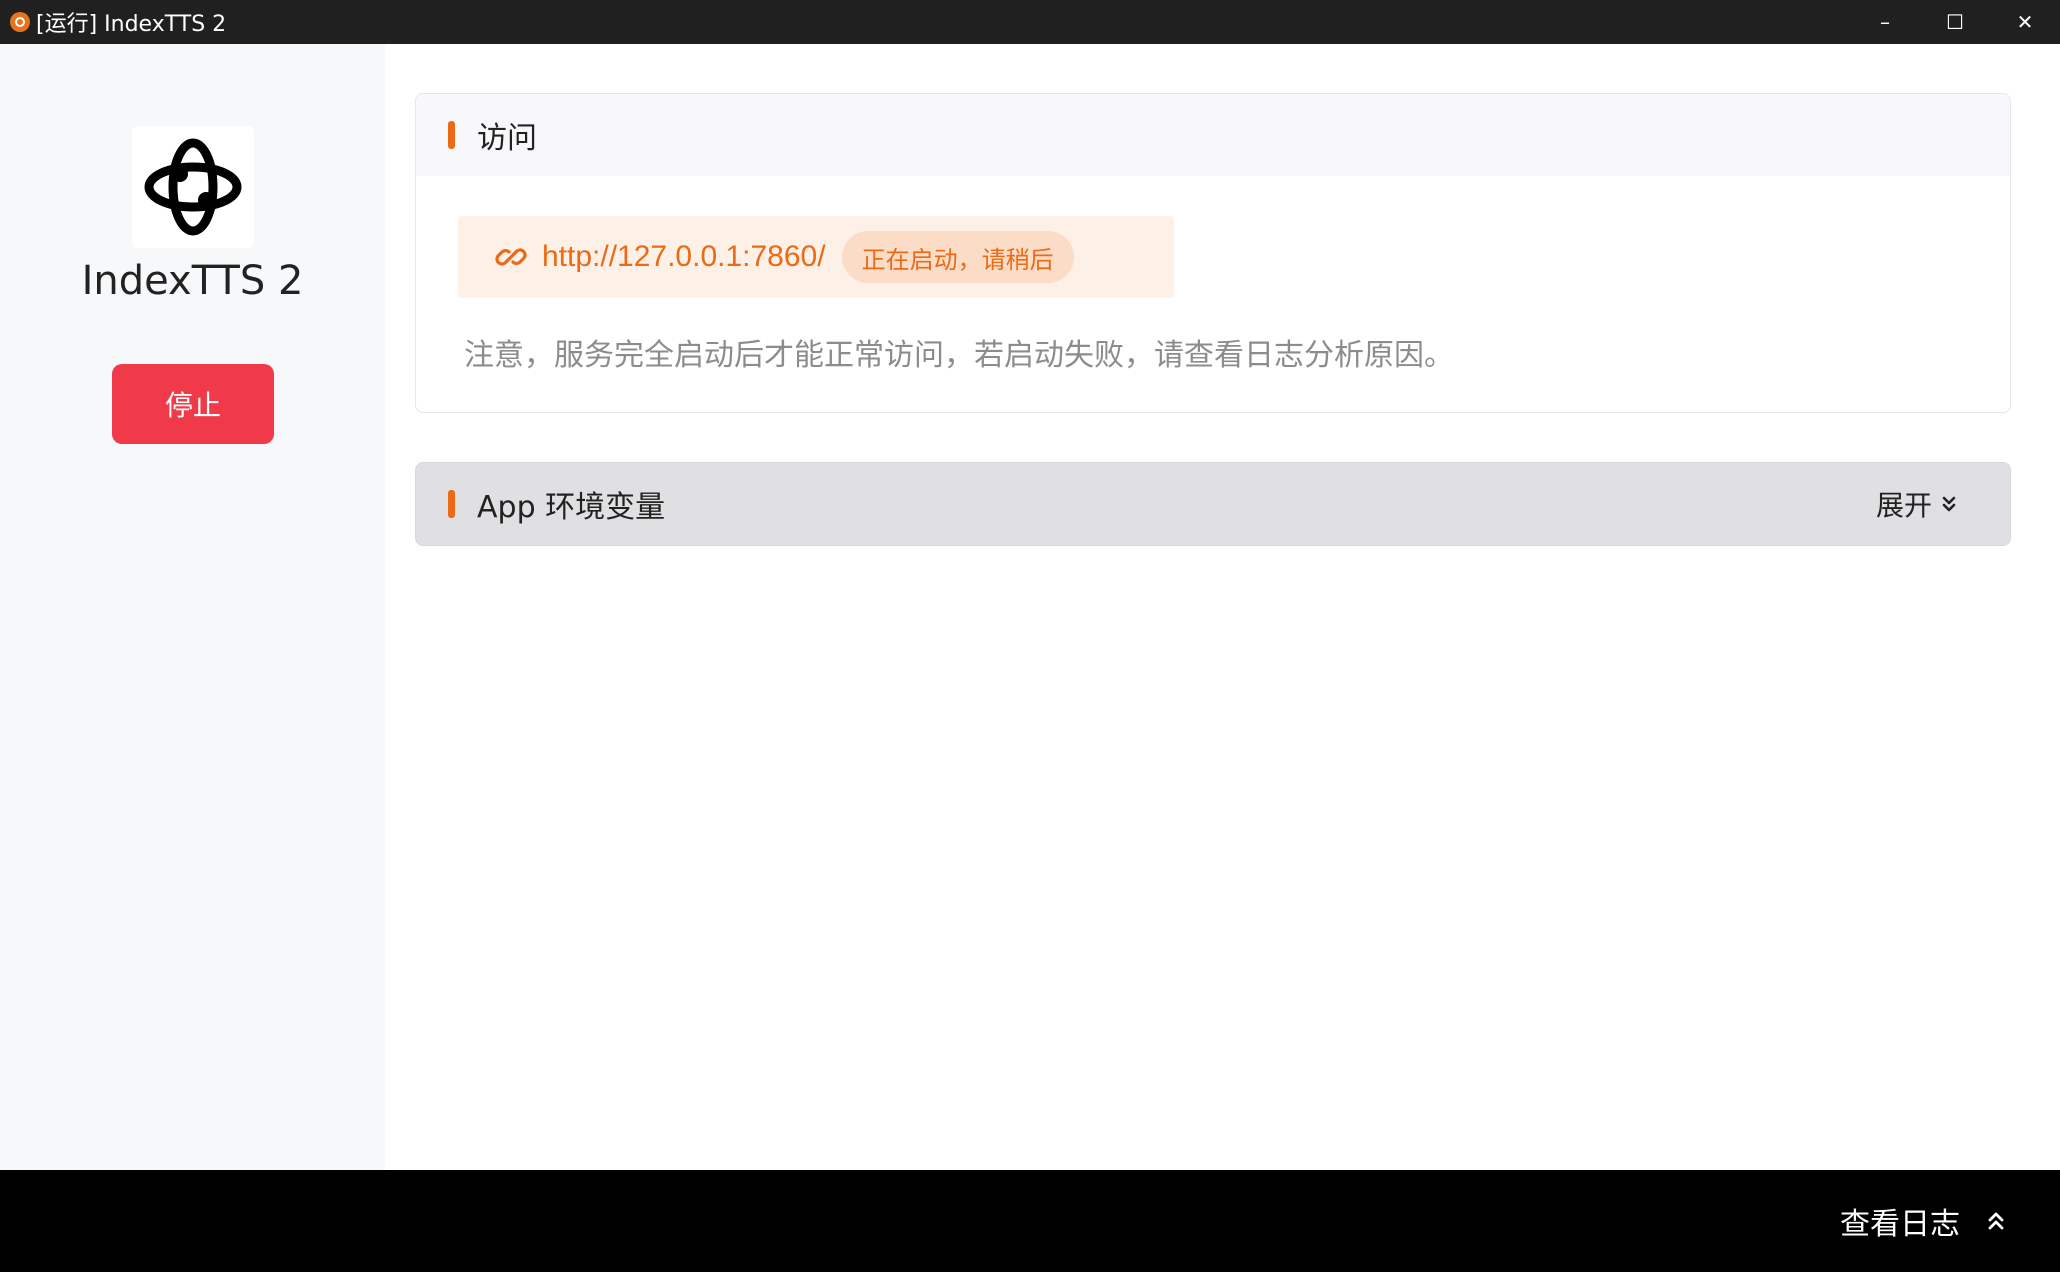 Image resolution: width=2060 pixels, height=1272 pixels. What do you see at coordinates (1949, 504) in the screenshot?
I see `chevron-double-down-icon` at bounding box center [1949, 504].